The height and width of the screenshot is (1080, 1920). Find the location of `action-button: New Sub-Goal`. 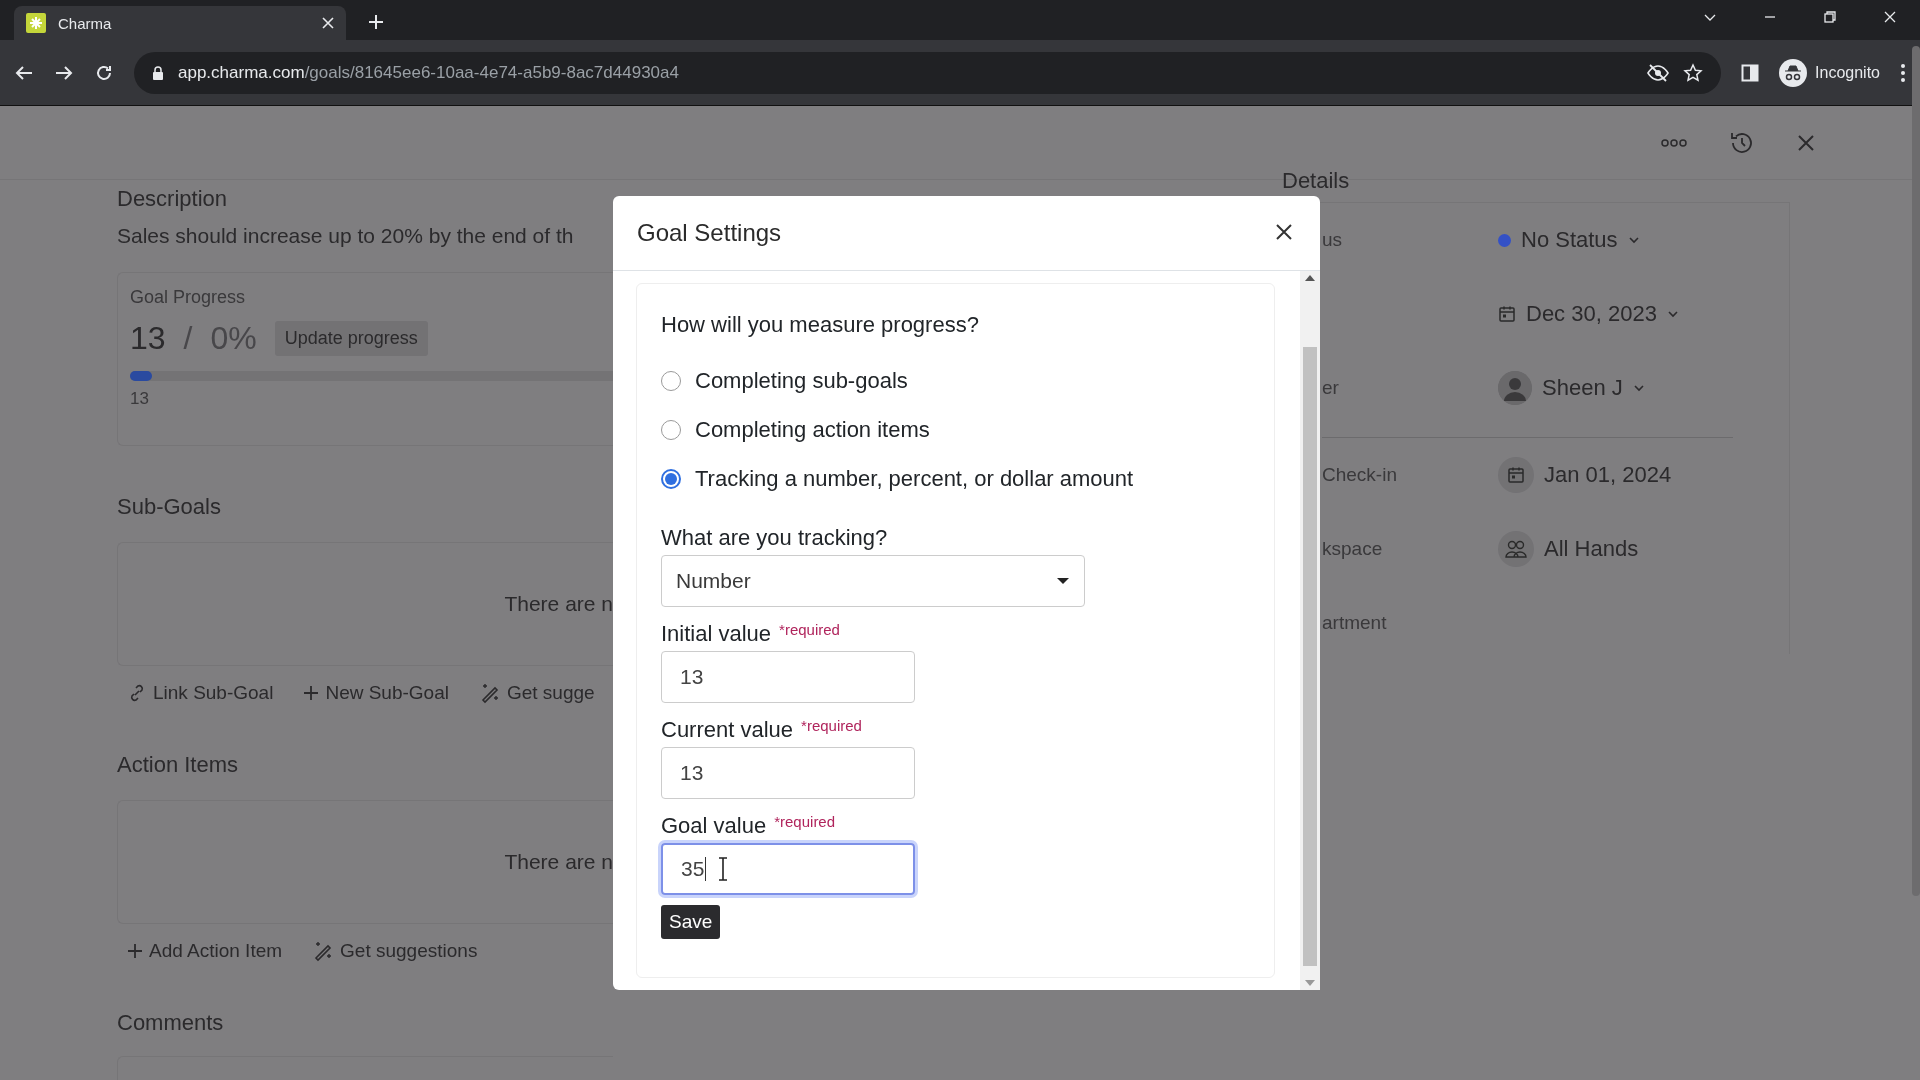

action-button: New Sub-Goal is located at coordinates (376, 693).